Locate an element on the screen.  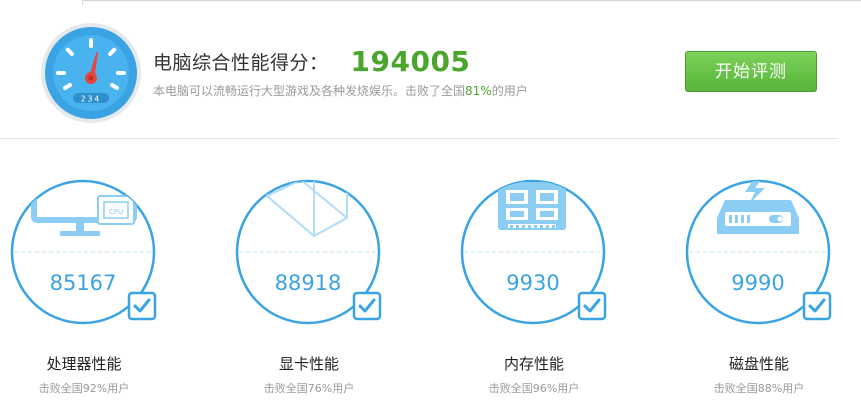
category-rank: 击败全国96%用户 is located at coordinates (534, 388).